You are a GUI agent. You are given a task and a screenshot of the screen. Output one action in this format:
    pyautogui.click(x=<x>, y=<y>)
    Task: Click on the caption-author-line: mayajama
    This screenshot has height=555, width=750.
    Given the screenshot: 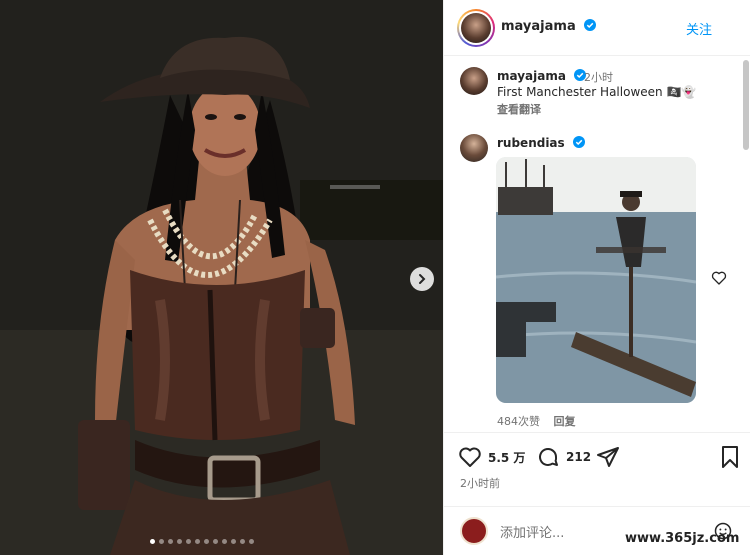 What is the action you would take?
    pyautogui.click(x=542, y=76)
    